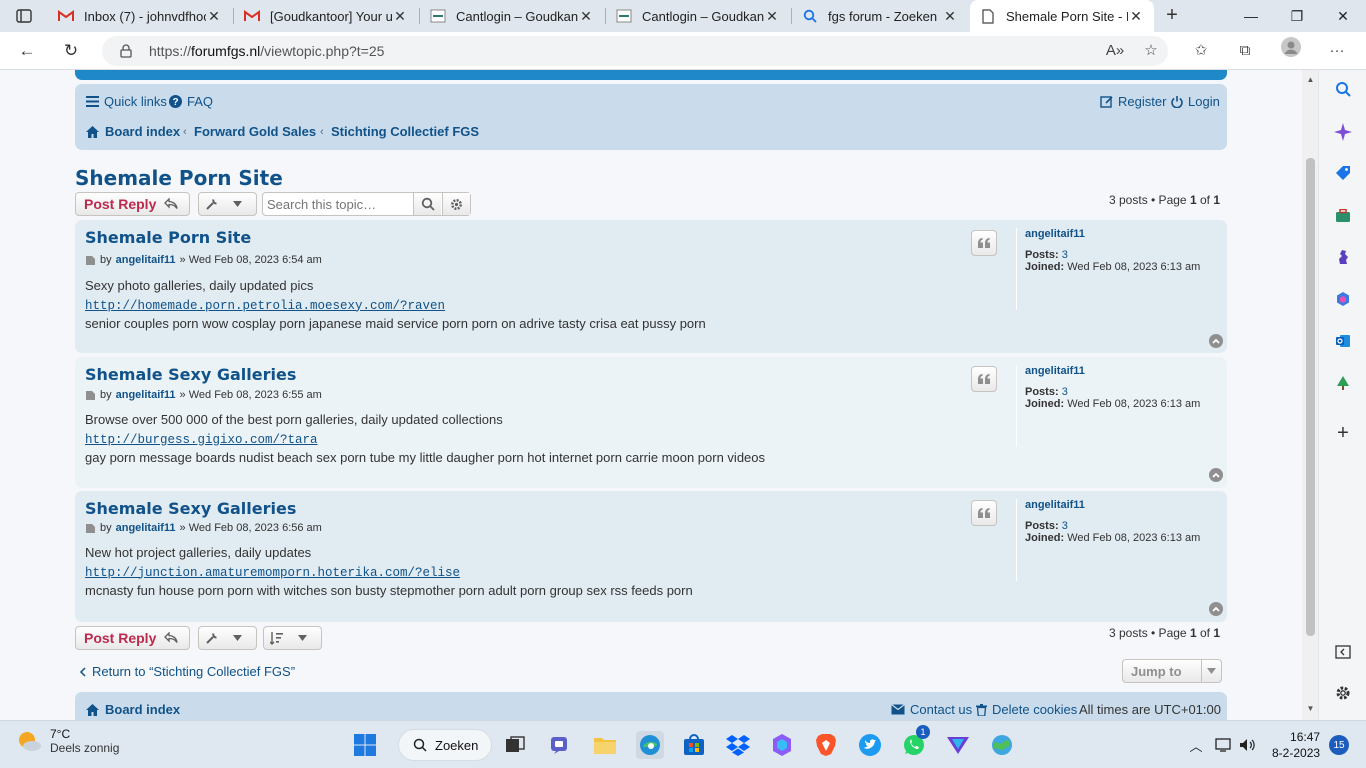  I want to click on tab-goudkantoor-mail: [Goudkantoor] Your us ✕, so click(326, 16).